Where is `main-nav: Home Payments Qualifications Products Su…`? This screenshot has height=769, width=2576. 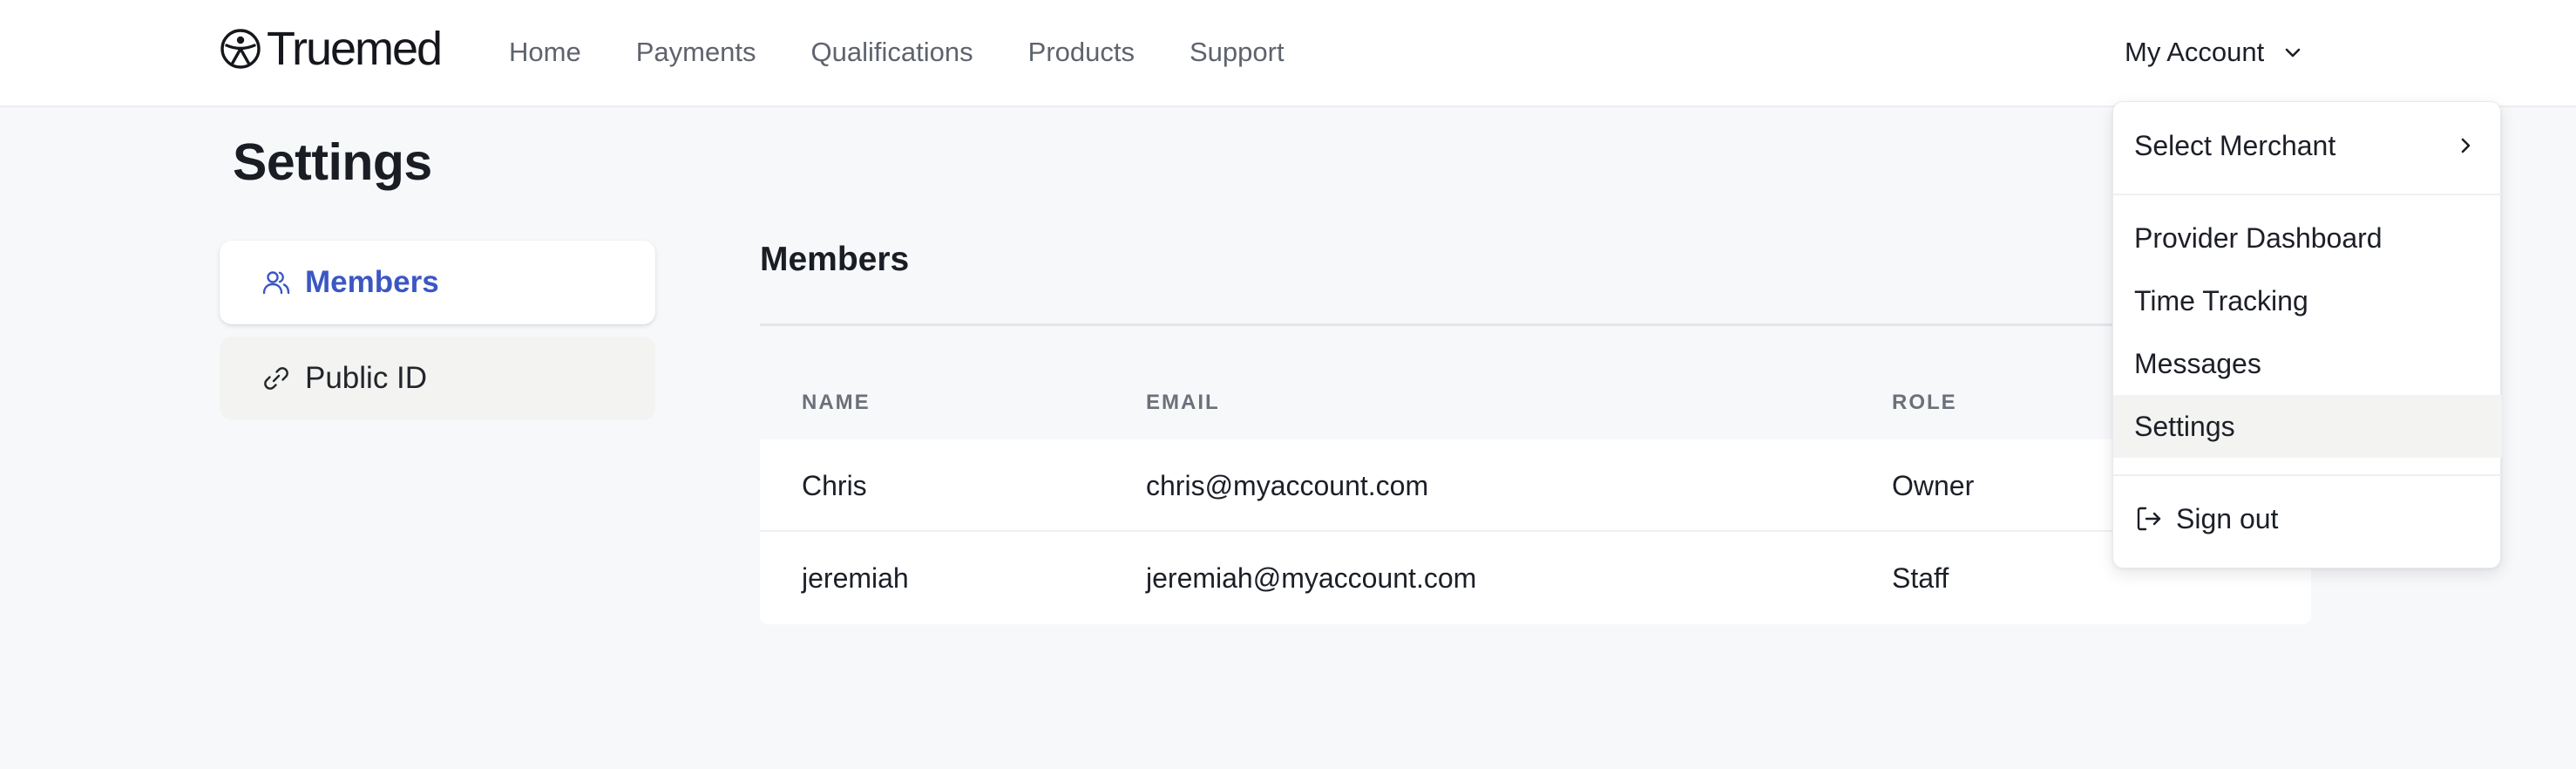
main-nav: Home Payments Qualifications Products Su… is located at coordinates (924, 52).